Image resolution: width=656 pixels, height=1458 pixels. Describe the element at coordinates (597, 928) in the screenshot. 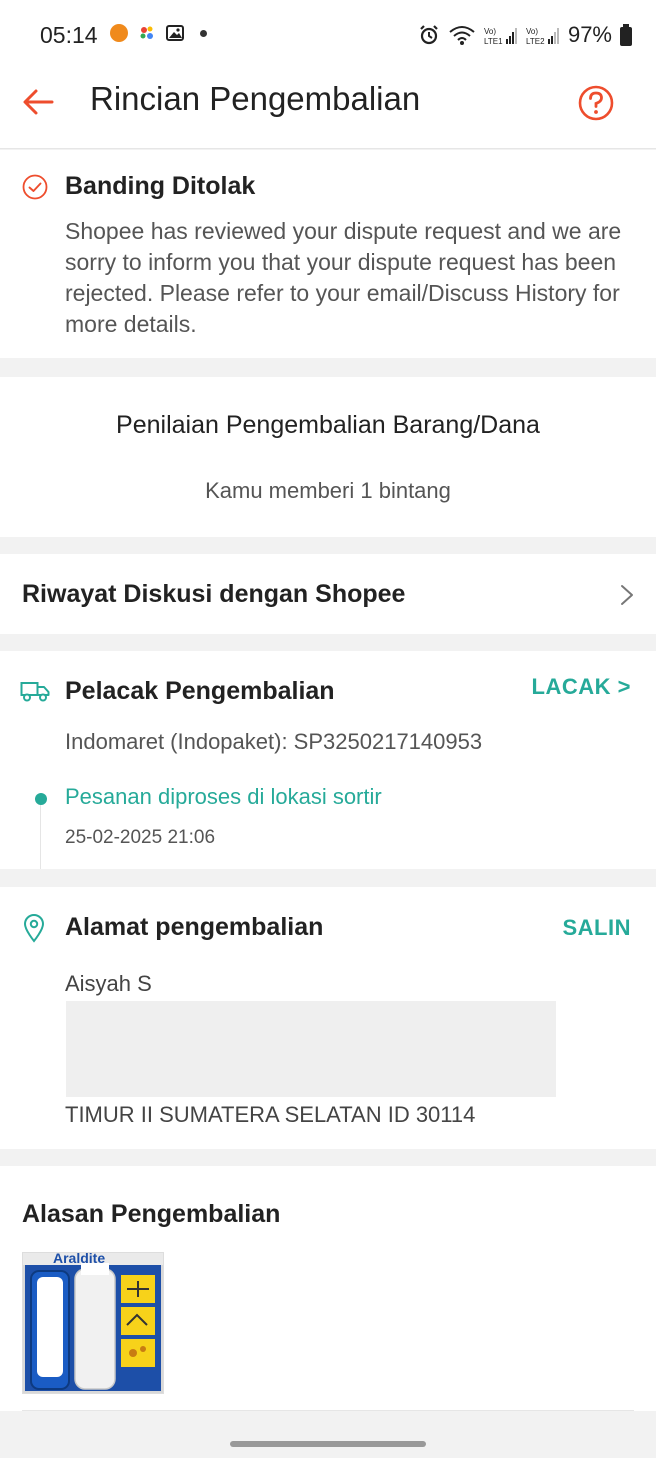

I see `copy-address-button: SALIN` at that location.